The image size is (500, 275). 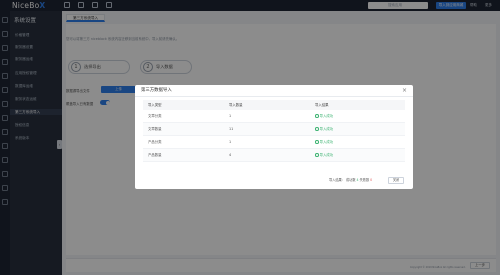 What do you see at coordinates (156, 90) in the screenshot?
I see `modal-title: 第三方数据导入` at bounding box center [156, 90].